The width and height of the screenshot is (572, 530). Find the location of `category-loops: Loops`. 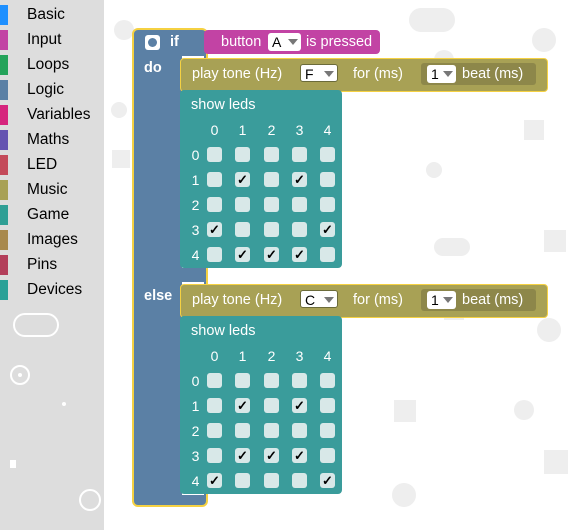

category-loops: Loops is located at coordinates (52, 66).